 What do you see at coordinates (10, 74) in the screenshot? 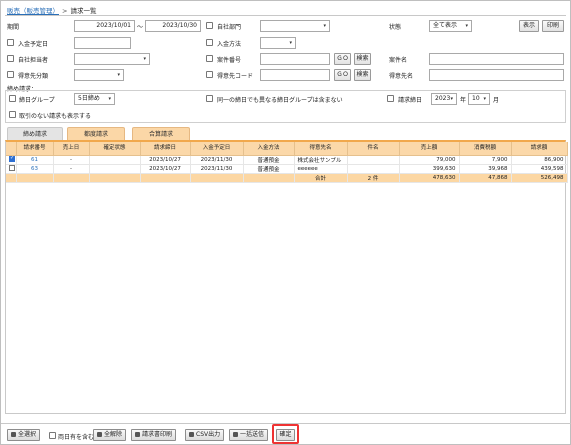
I see `customer-category-checkbox` at bounding box center [10, 74].